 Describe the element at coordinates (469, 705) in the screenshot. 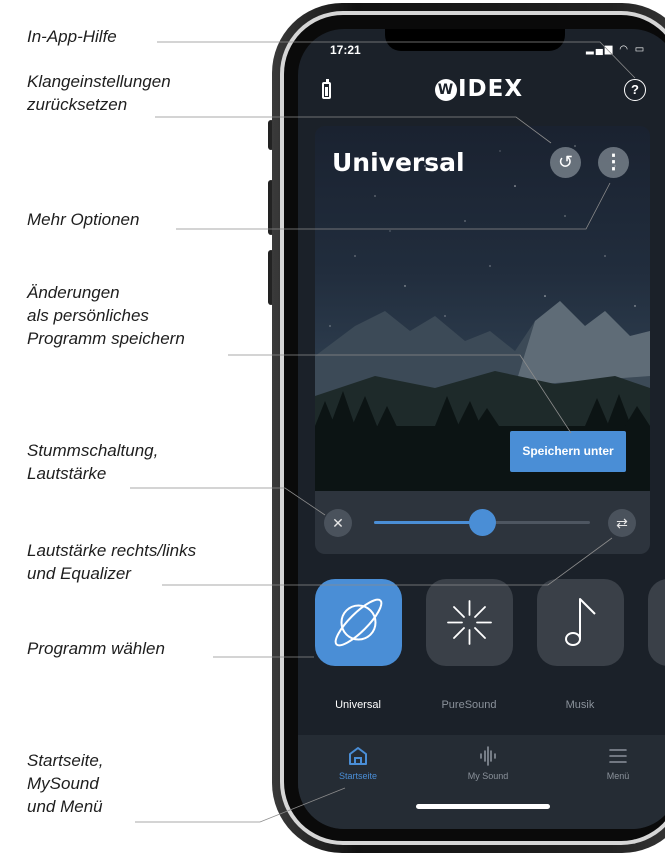

I see `program-label-puresound: PureSound` at that location.